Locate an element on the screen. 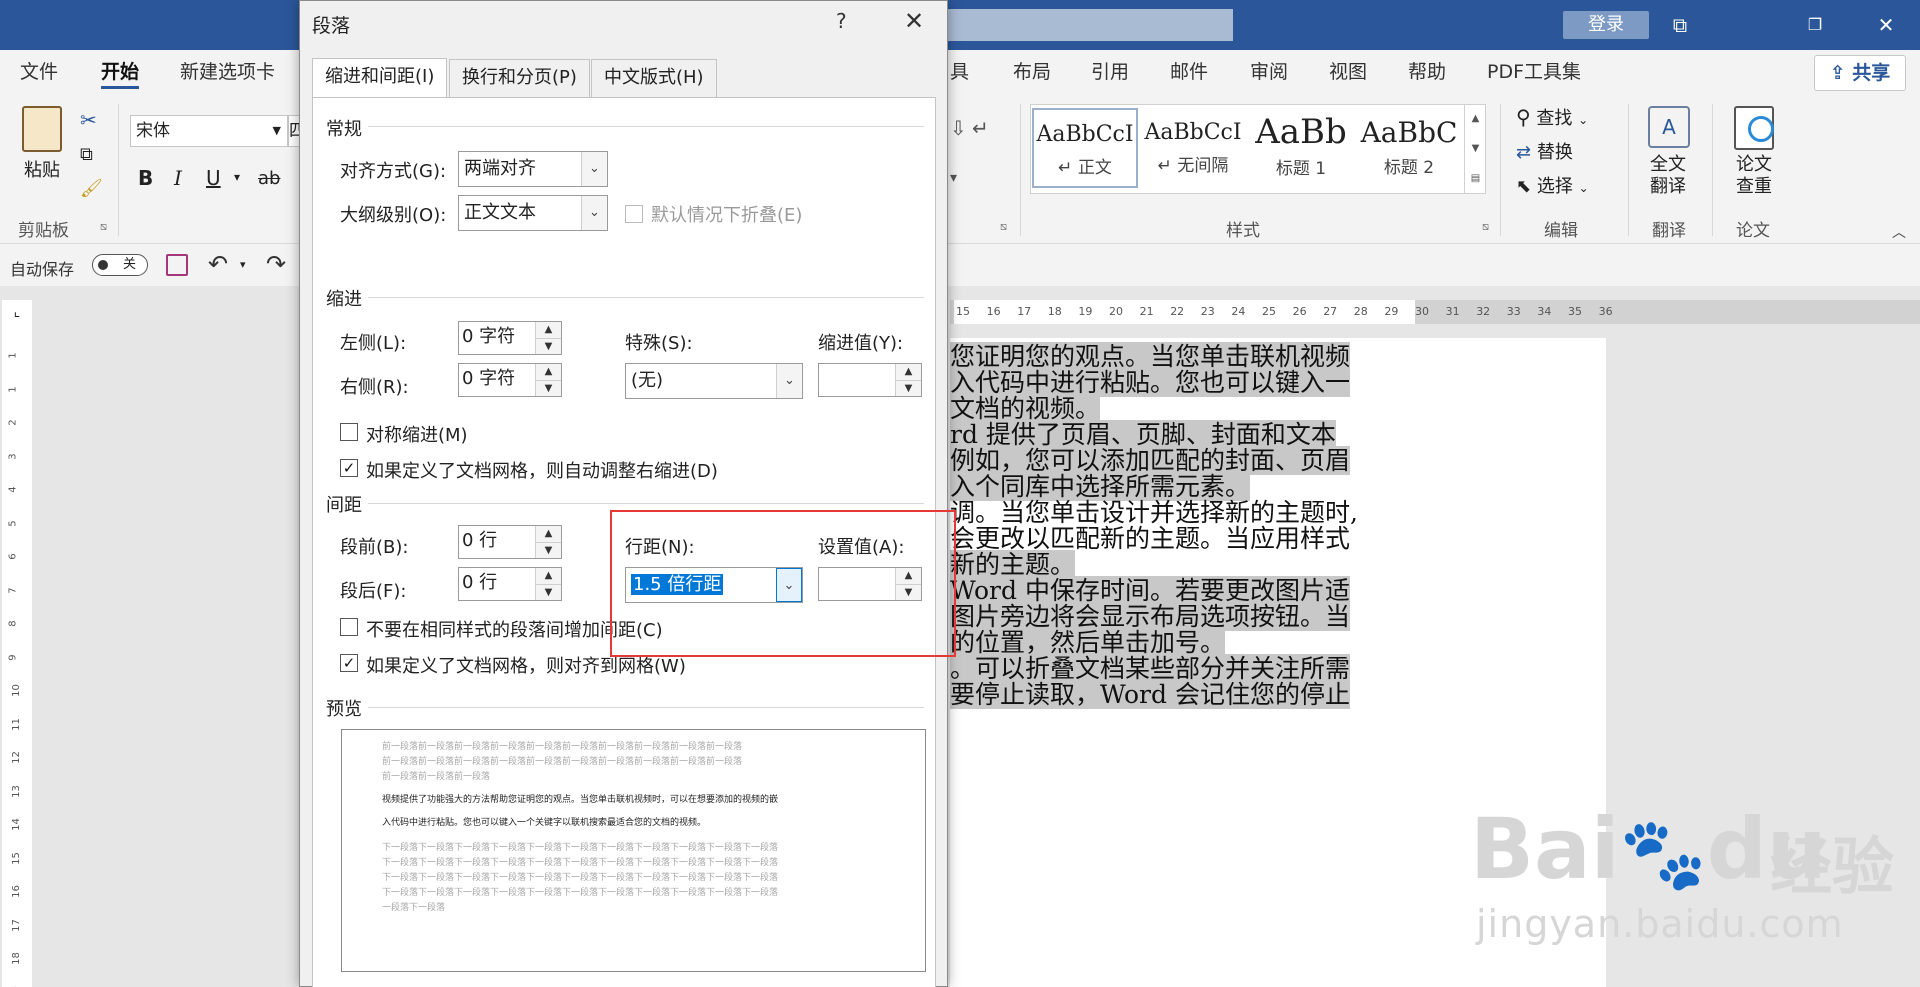  section-general-title: 常规 is located at coordinates (344, 129).